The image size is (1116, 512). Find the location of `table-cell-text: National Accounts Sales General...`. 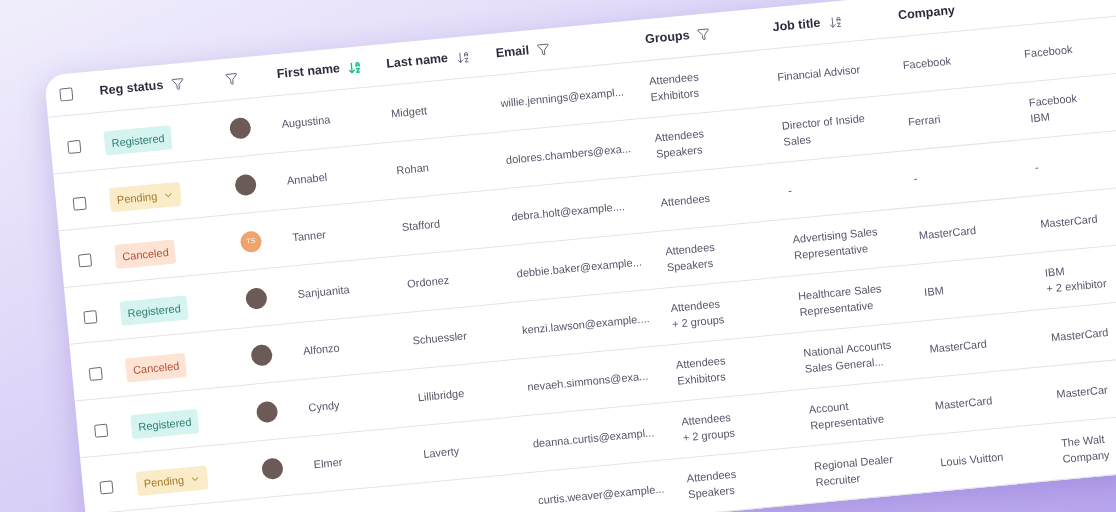

table-cell-text: National Accounts Sales General... is located at coordinates (847, 357).